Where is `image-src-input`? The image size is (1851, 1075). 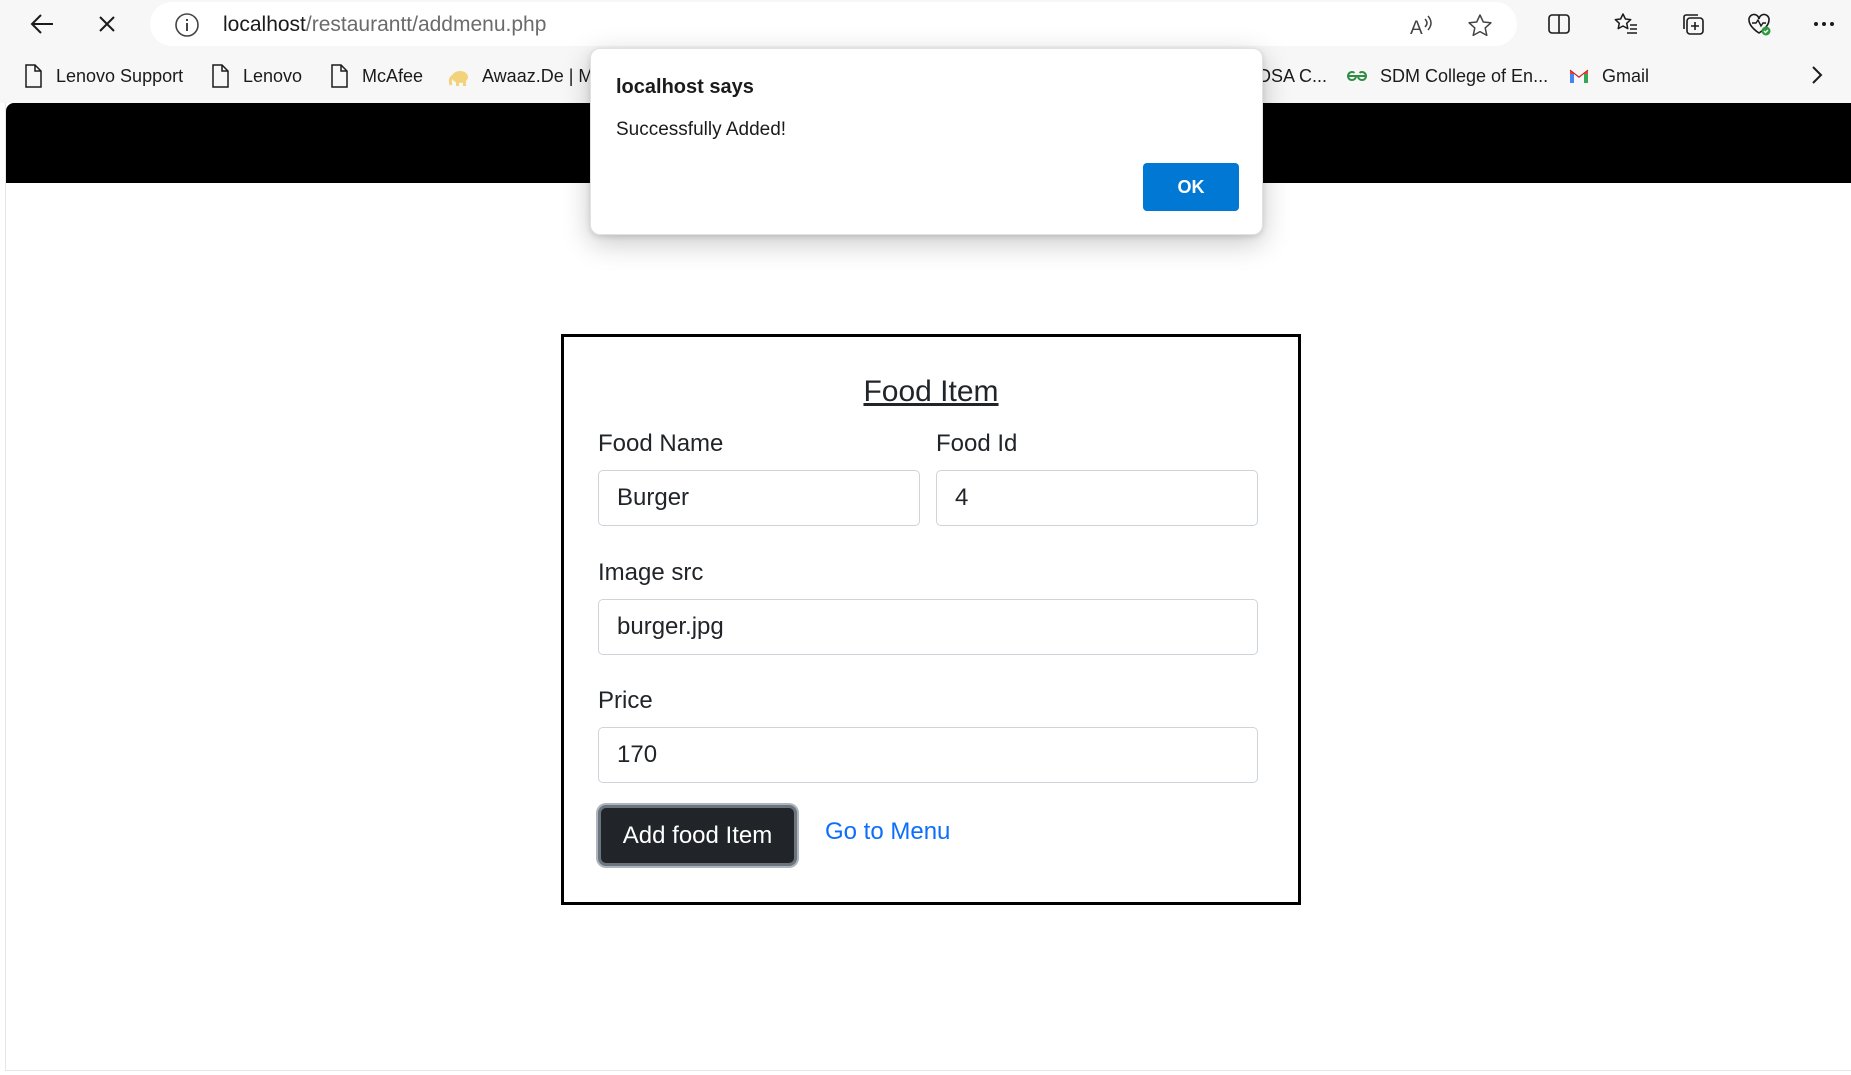 image-src-input is located at coordinates (928, 627).